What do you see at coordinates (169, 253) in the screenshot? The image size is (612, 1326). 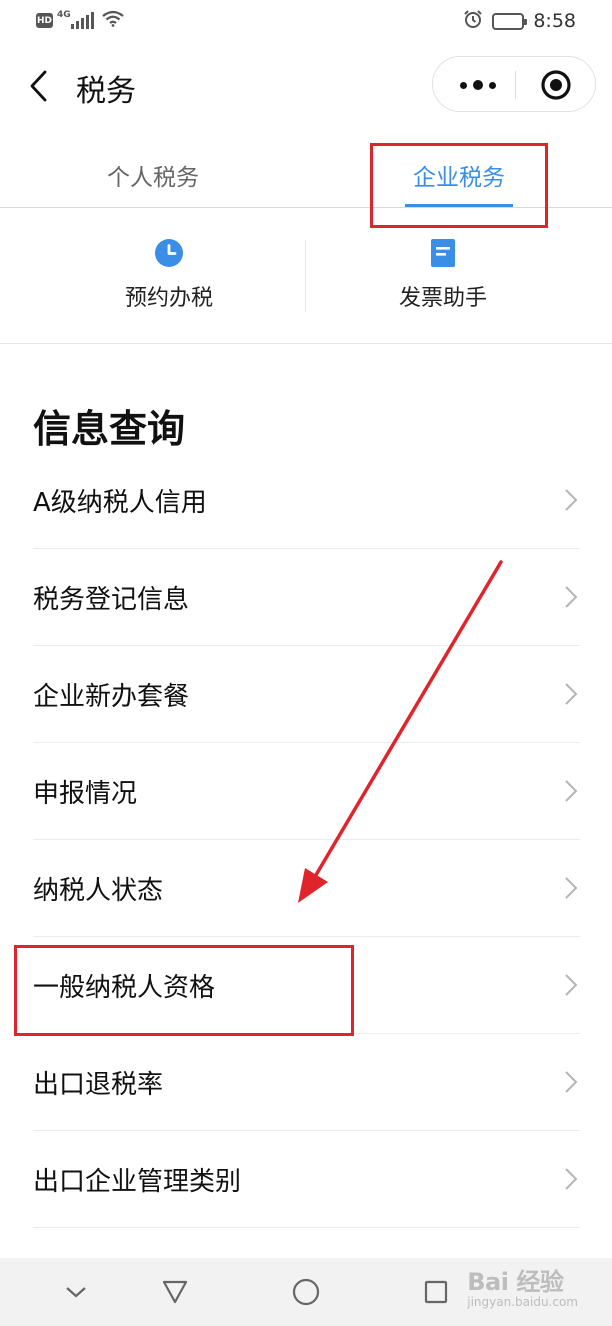 I see `clock-icon` at bounding box center [169, 253].